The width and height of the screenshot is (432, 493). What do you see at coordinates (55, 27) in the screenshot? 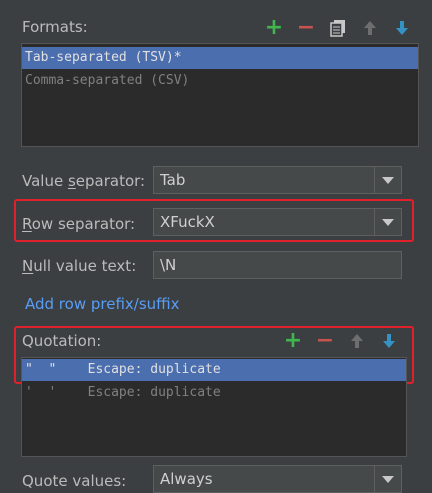
I see `formats-label: Formats:` at bounding box center [55, 27].